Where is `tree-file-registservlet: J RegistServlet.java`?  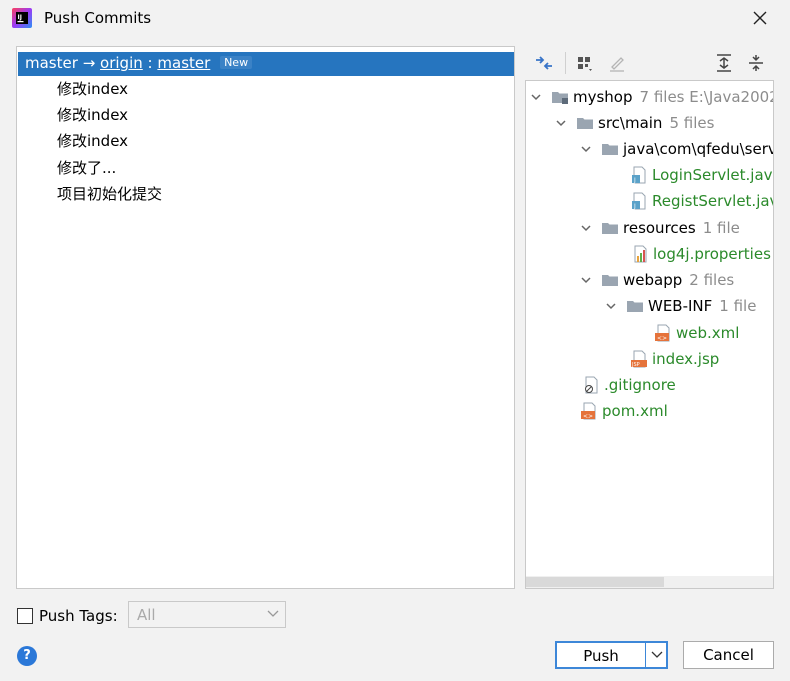
tree-file-registservlet: J RegistServlet.java is located at coordinates (701, 201).